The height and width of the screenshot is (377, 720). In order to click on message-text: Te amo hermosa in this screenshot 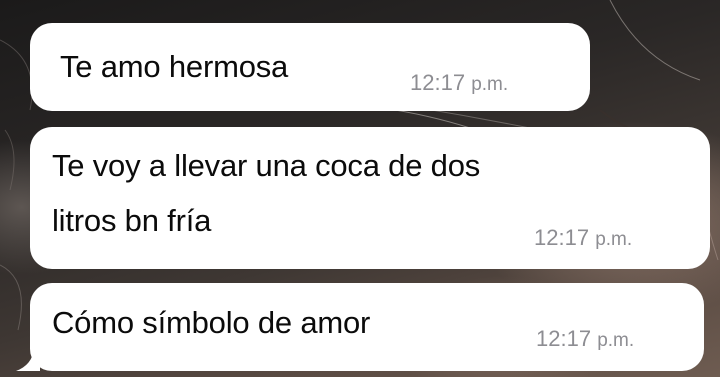, I will do `click(174, 66)`.